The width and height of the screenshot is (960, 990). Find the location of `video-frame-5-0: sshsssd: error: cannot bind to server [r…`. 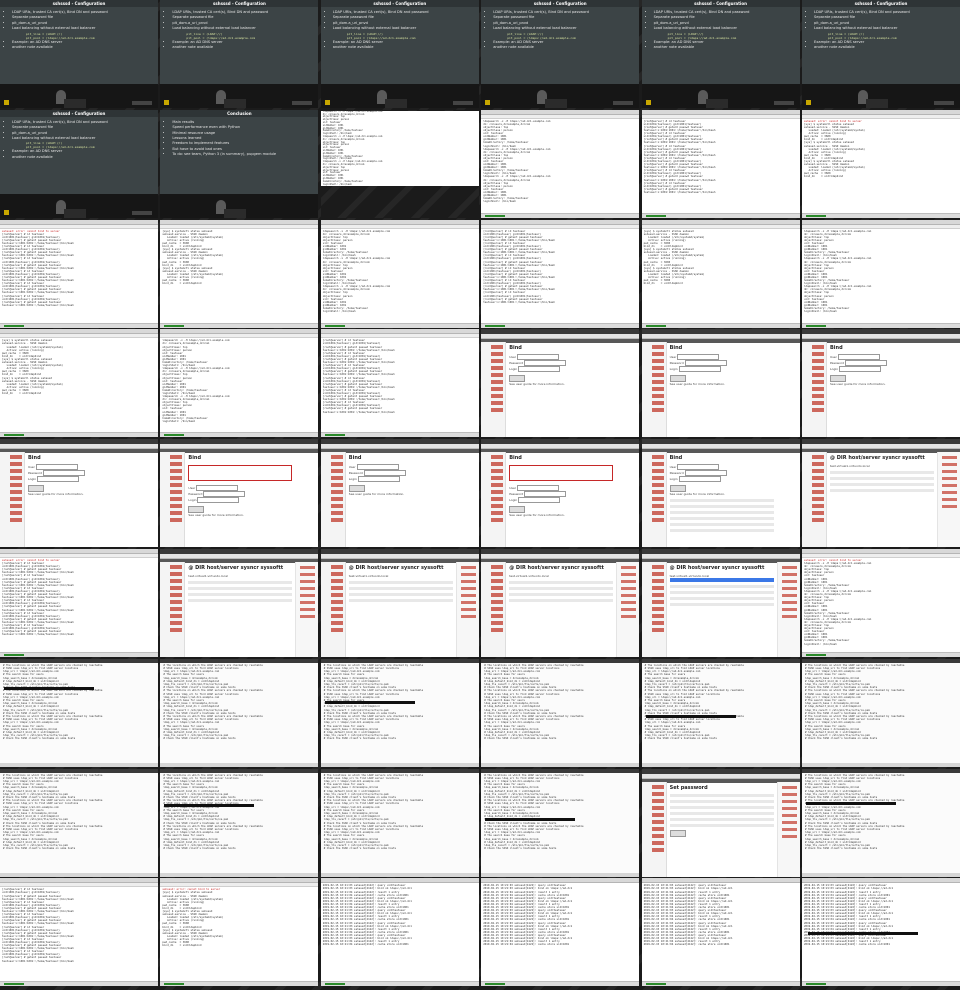

video-frame-5-0: sshsssd: error: cannot bind to server [r… is located at coordinates (79, 603).